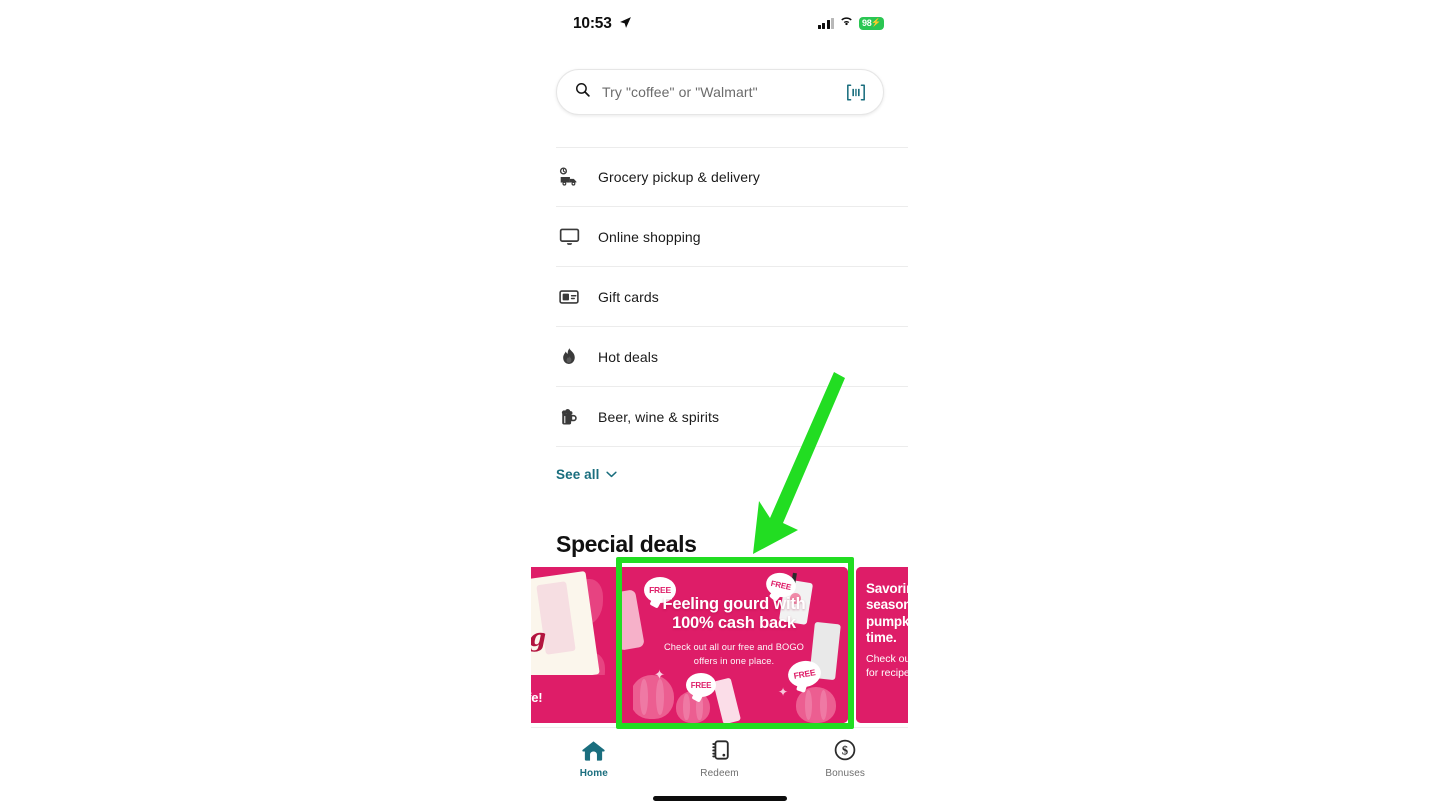 This screenshot has width=1440, height=810. I want to click on search-bar: Try "coffee" or "Walmart", so click(720, 92).